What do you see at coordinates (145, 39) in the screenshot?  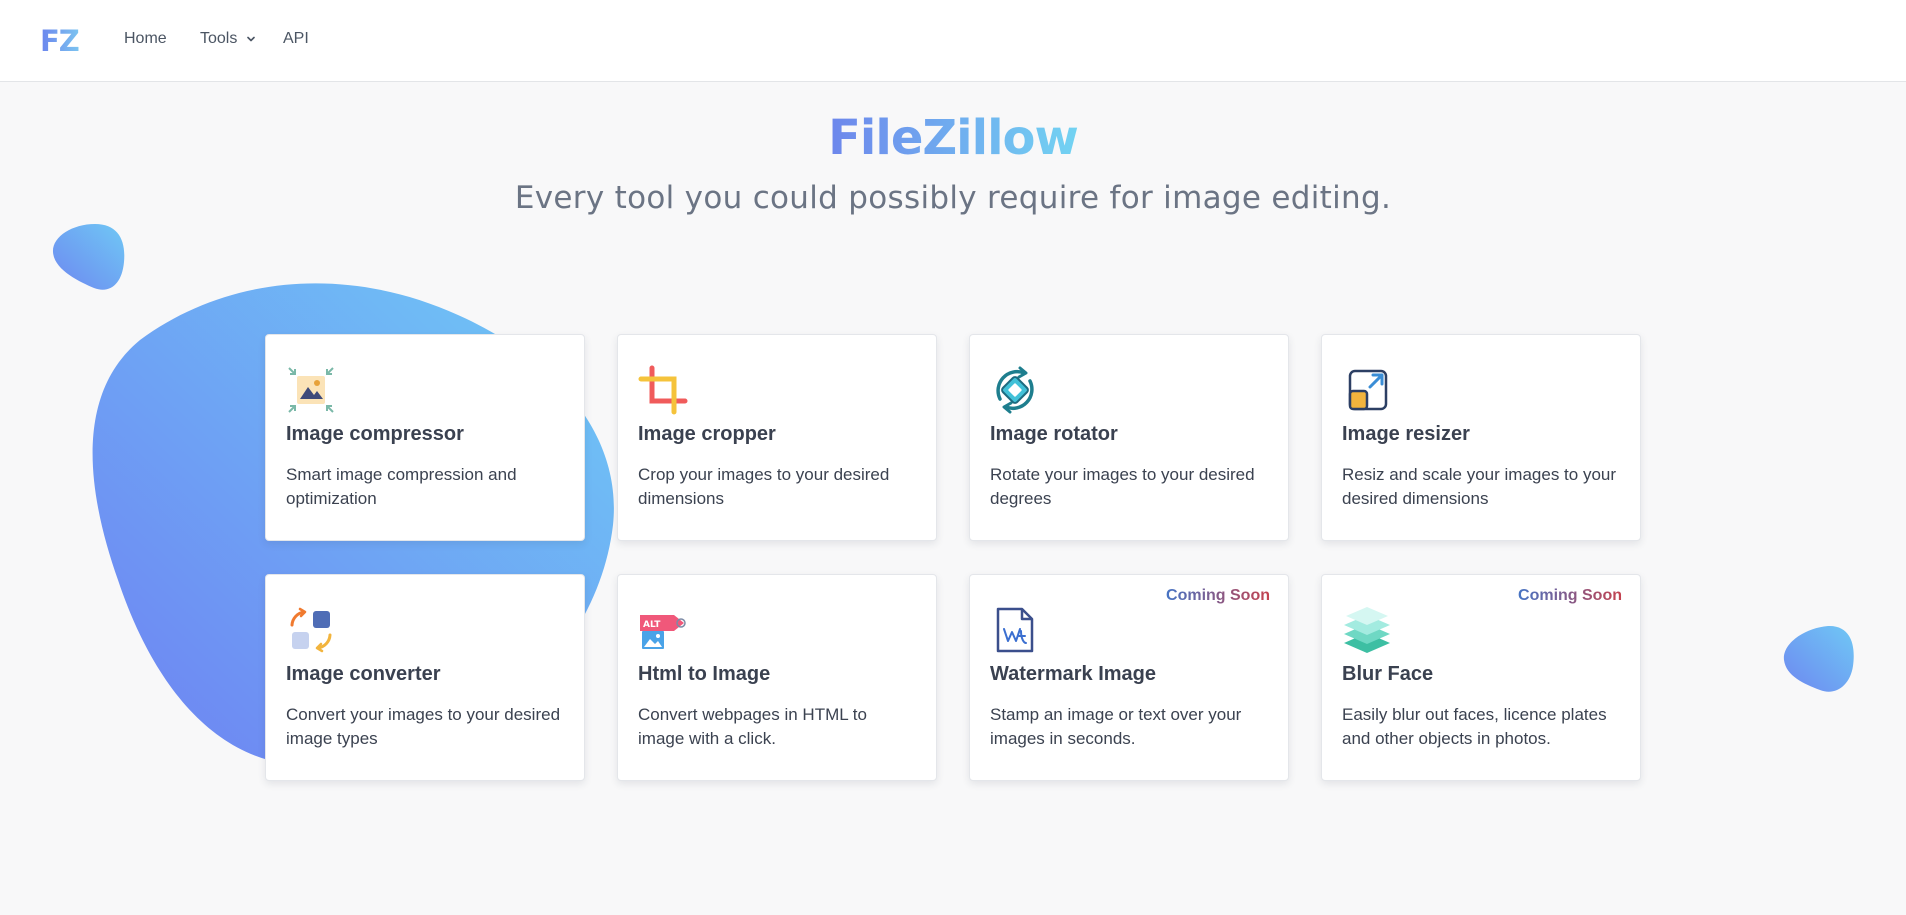 I see `nav-link-home: Home` at bounding box center [145, 39].